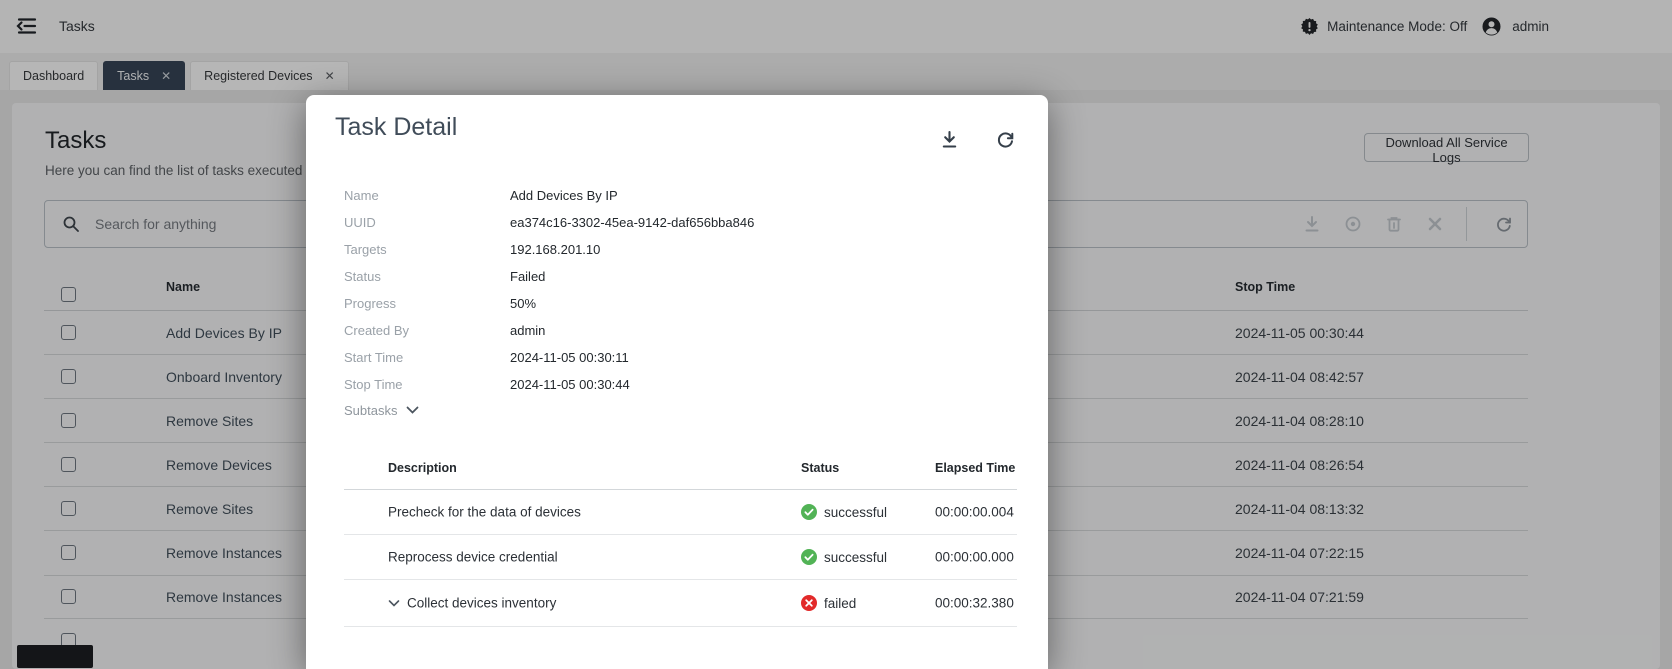  What do you see at coordinates (632, 222) in the screenshot?
I see `field-value: ea374c16-3302-45ea-9142-daf656bba846` at bounding box center [632, 222].